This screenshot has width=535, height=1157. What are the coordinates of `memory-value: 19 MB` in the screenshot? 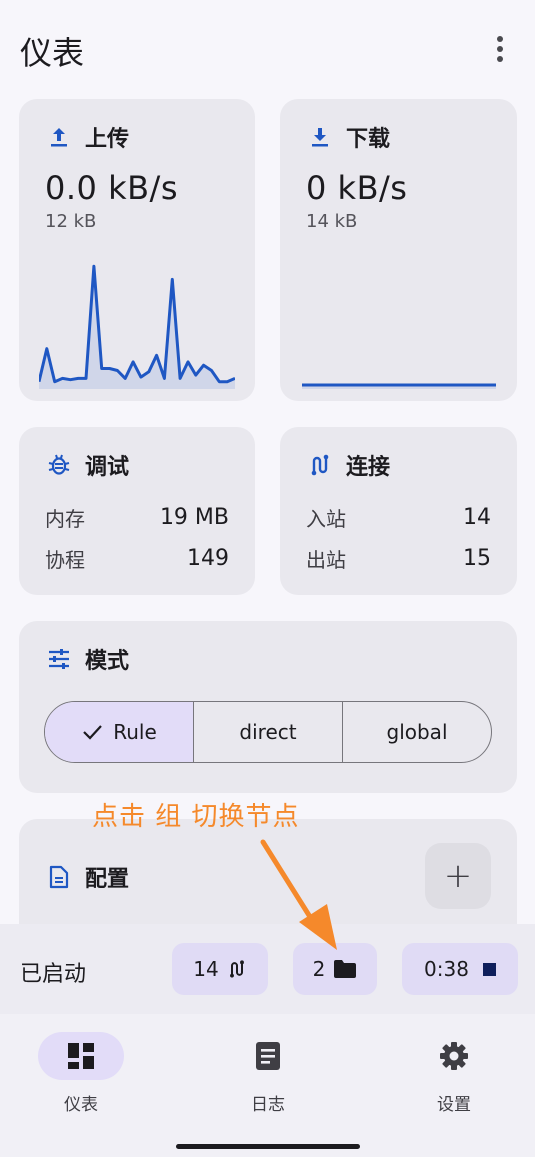 It's located at (194, 517).